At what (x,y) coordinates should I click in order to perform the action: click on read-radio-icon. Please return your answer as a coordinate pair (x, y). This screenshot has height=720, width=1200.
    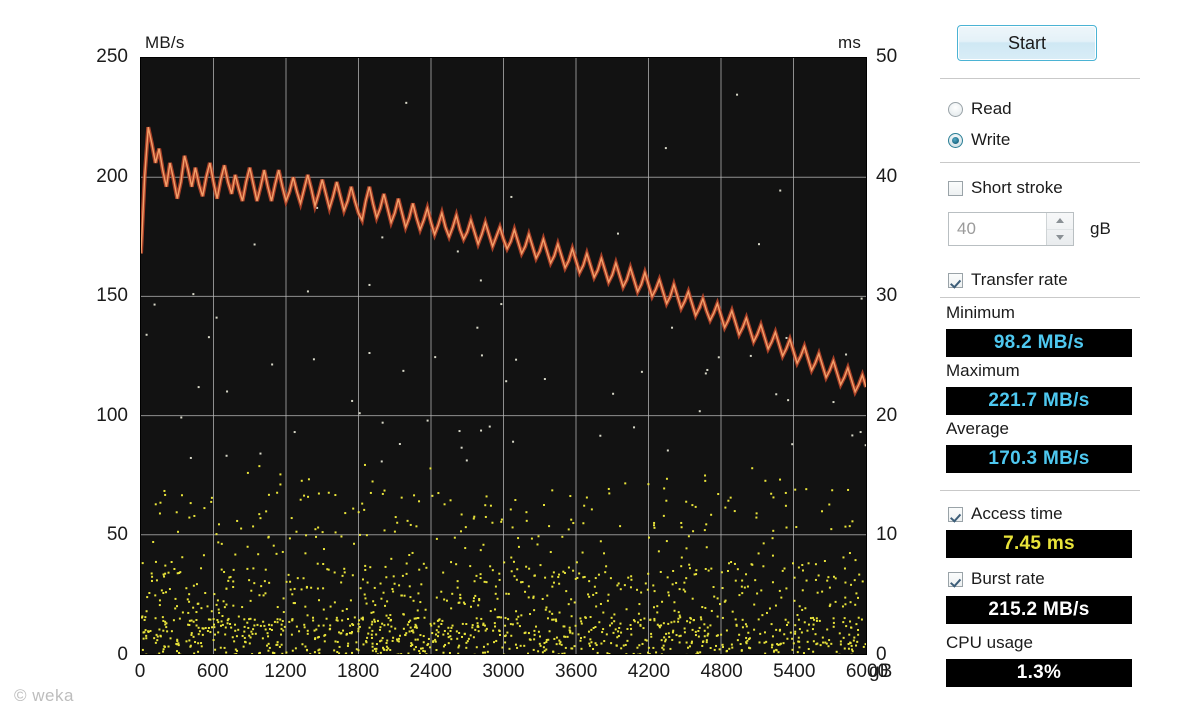
    Looking at the image, I should click on (955, 109).